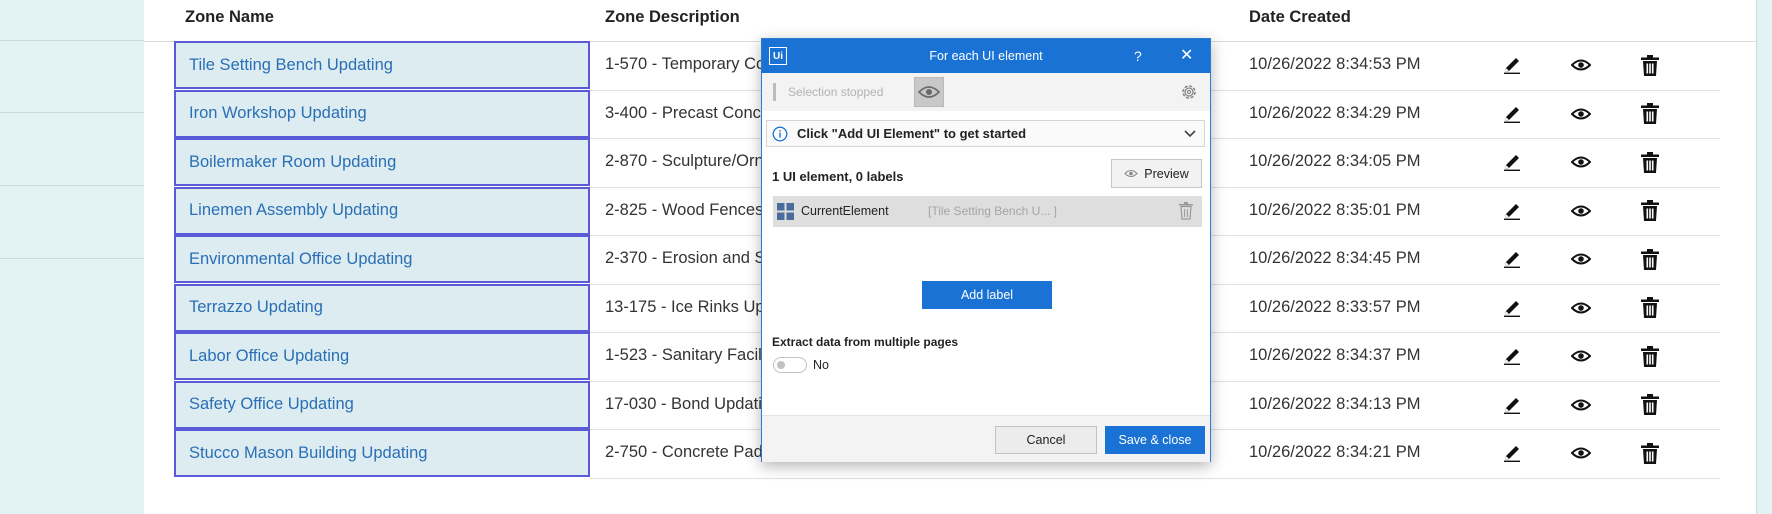 The width and height of the screenshot is (1772, 514). I want to click on preview-label: Preview, so click(1166, 173).